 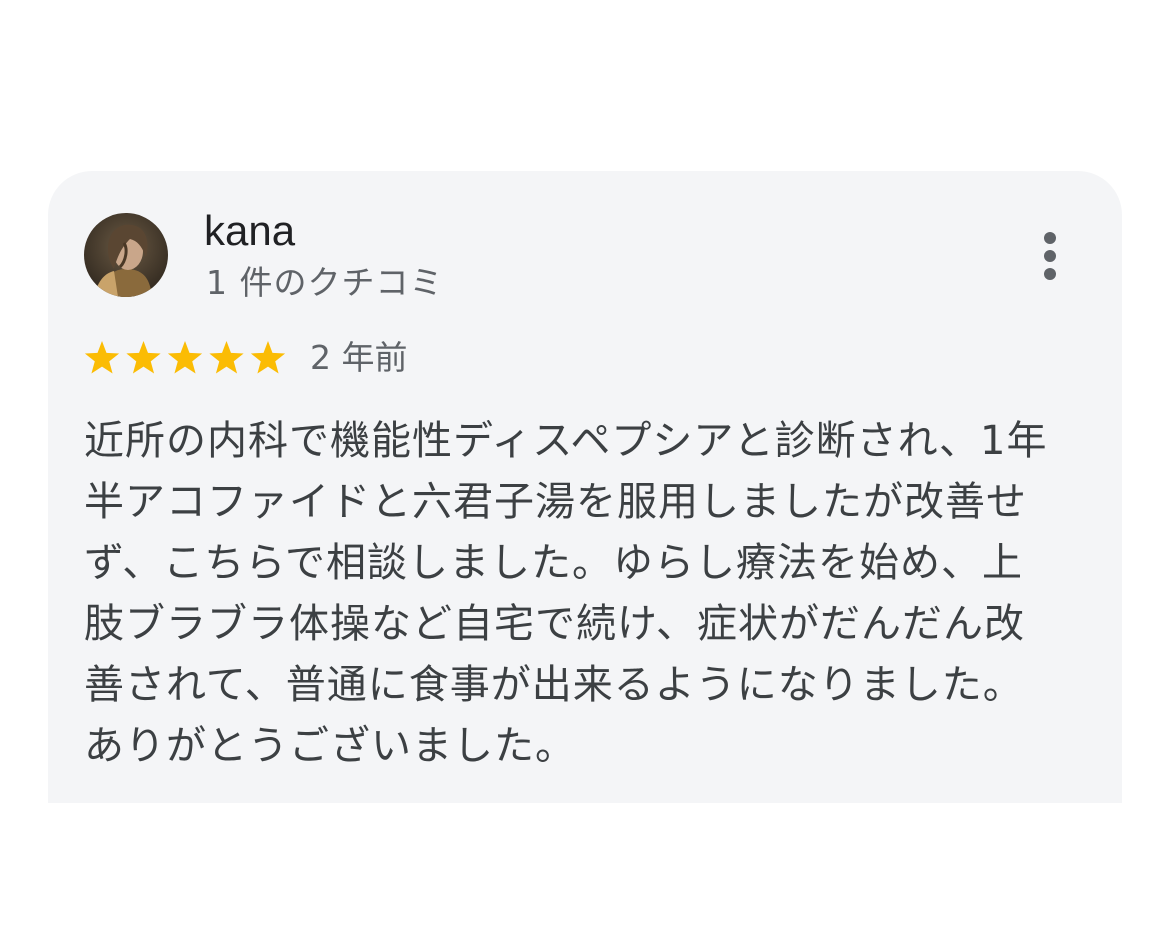 I want to click on avatar-image, so click(x=126, y=255).